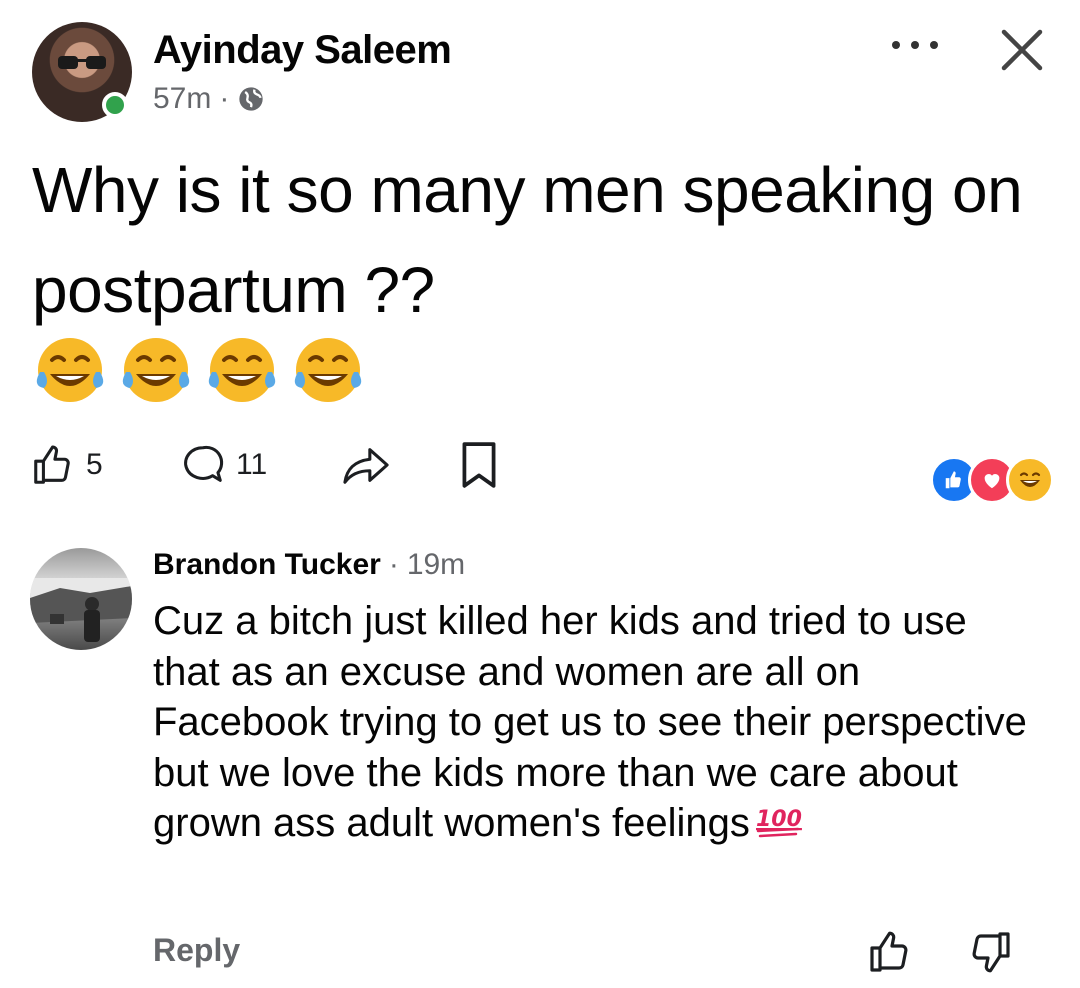 The image size is (1080, 988). Describe the element at coordinates (182, 99) in the screenshot. I see `post-time: 57m` at that location.